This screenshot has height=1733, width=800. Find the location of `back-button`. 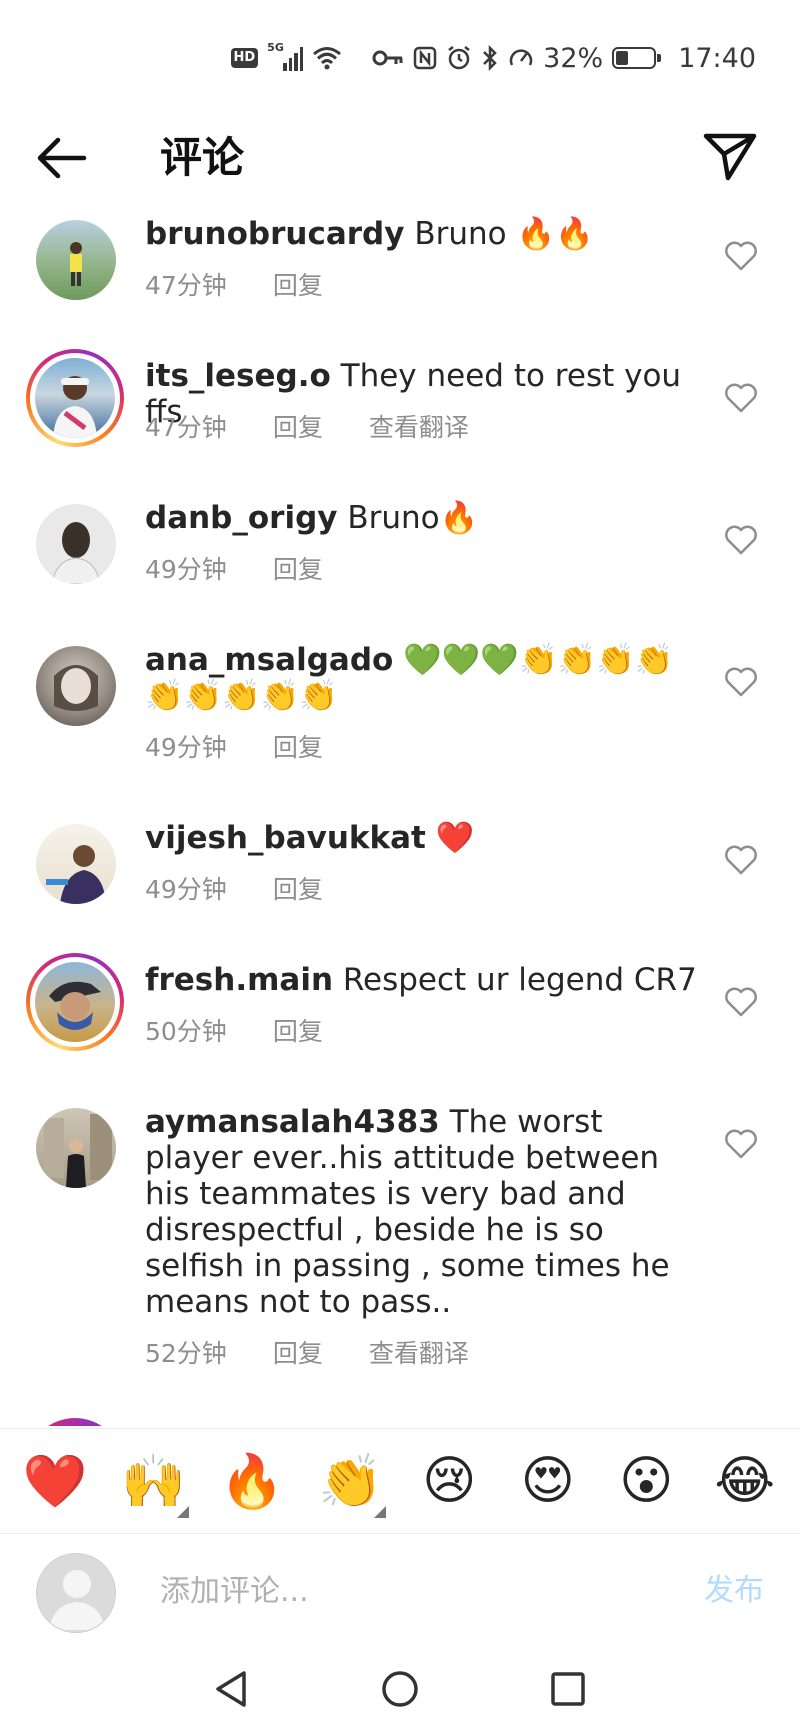

back-button is located at coordinates (62, 158).